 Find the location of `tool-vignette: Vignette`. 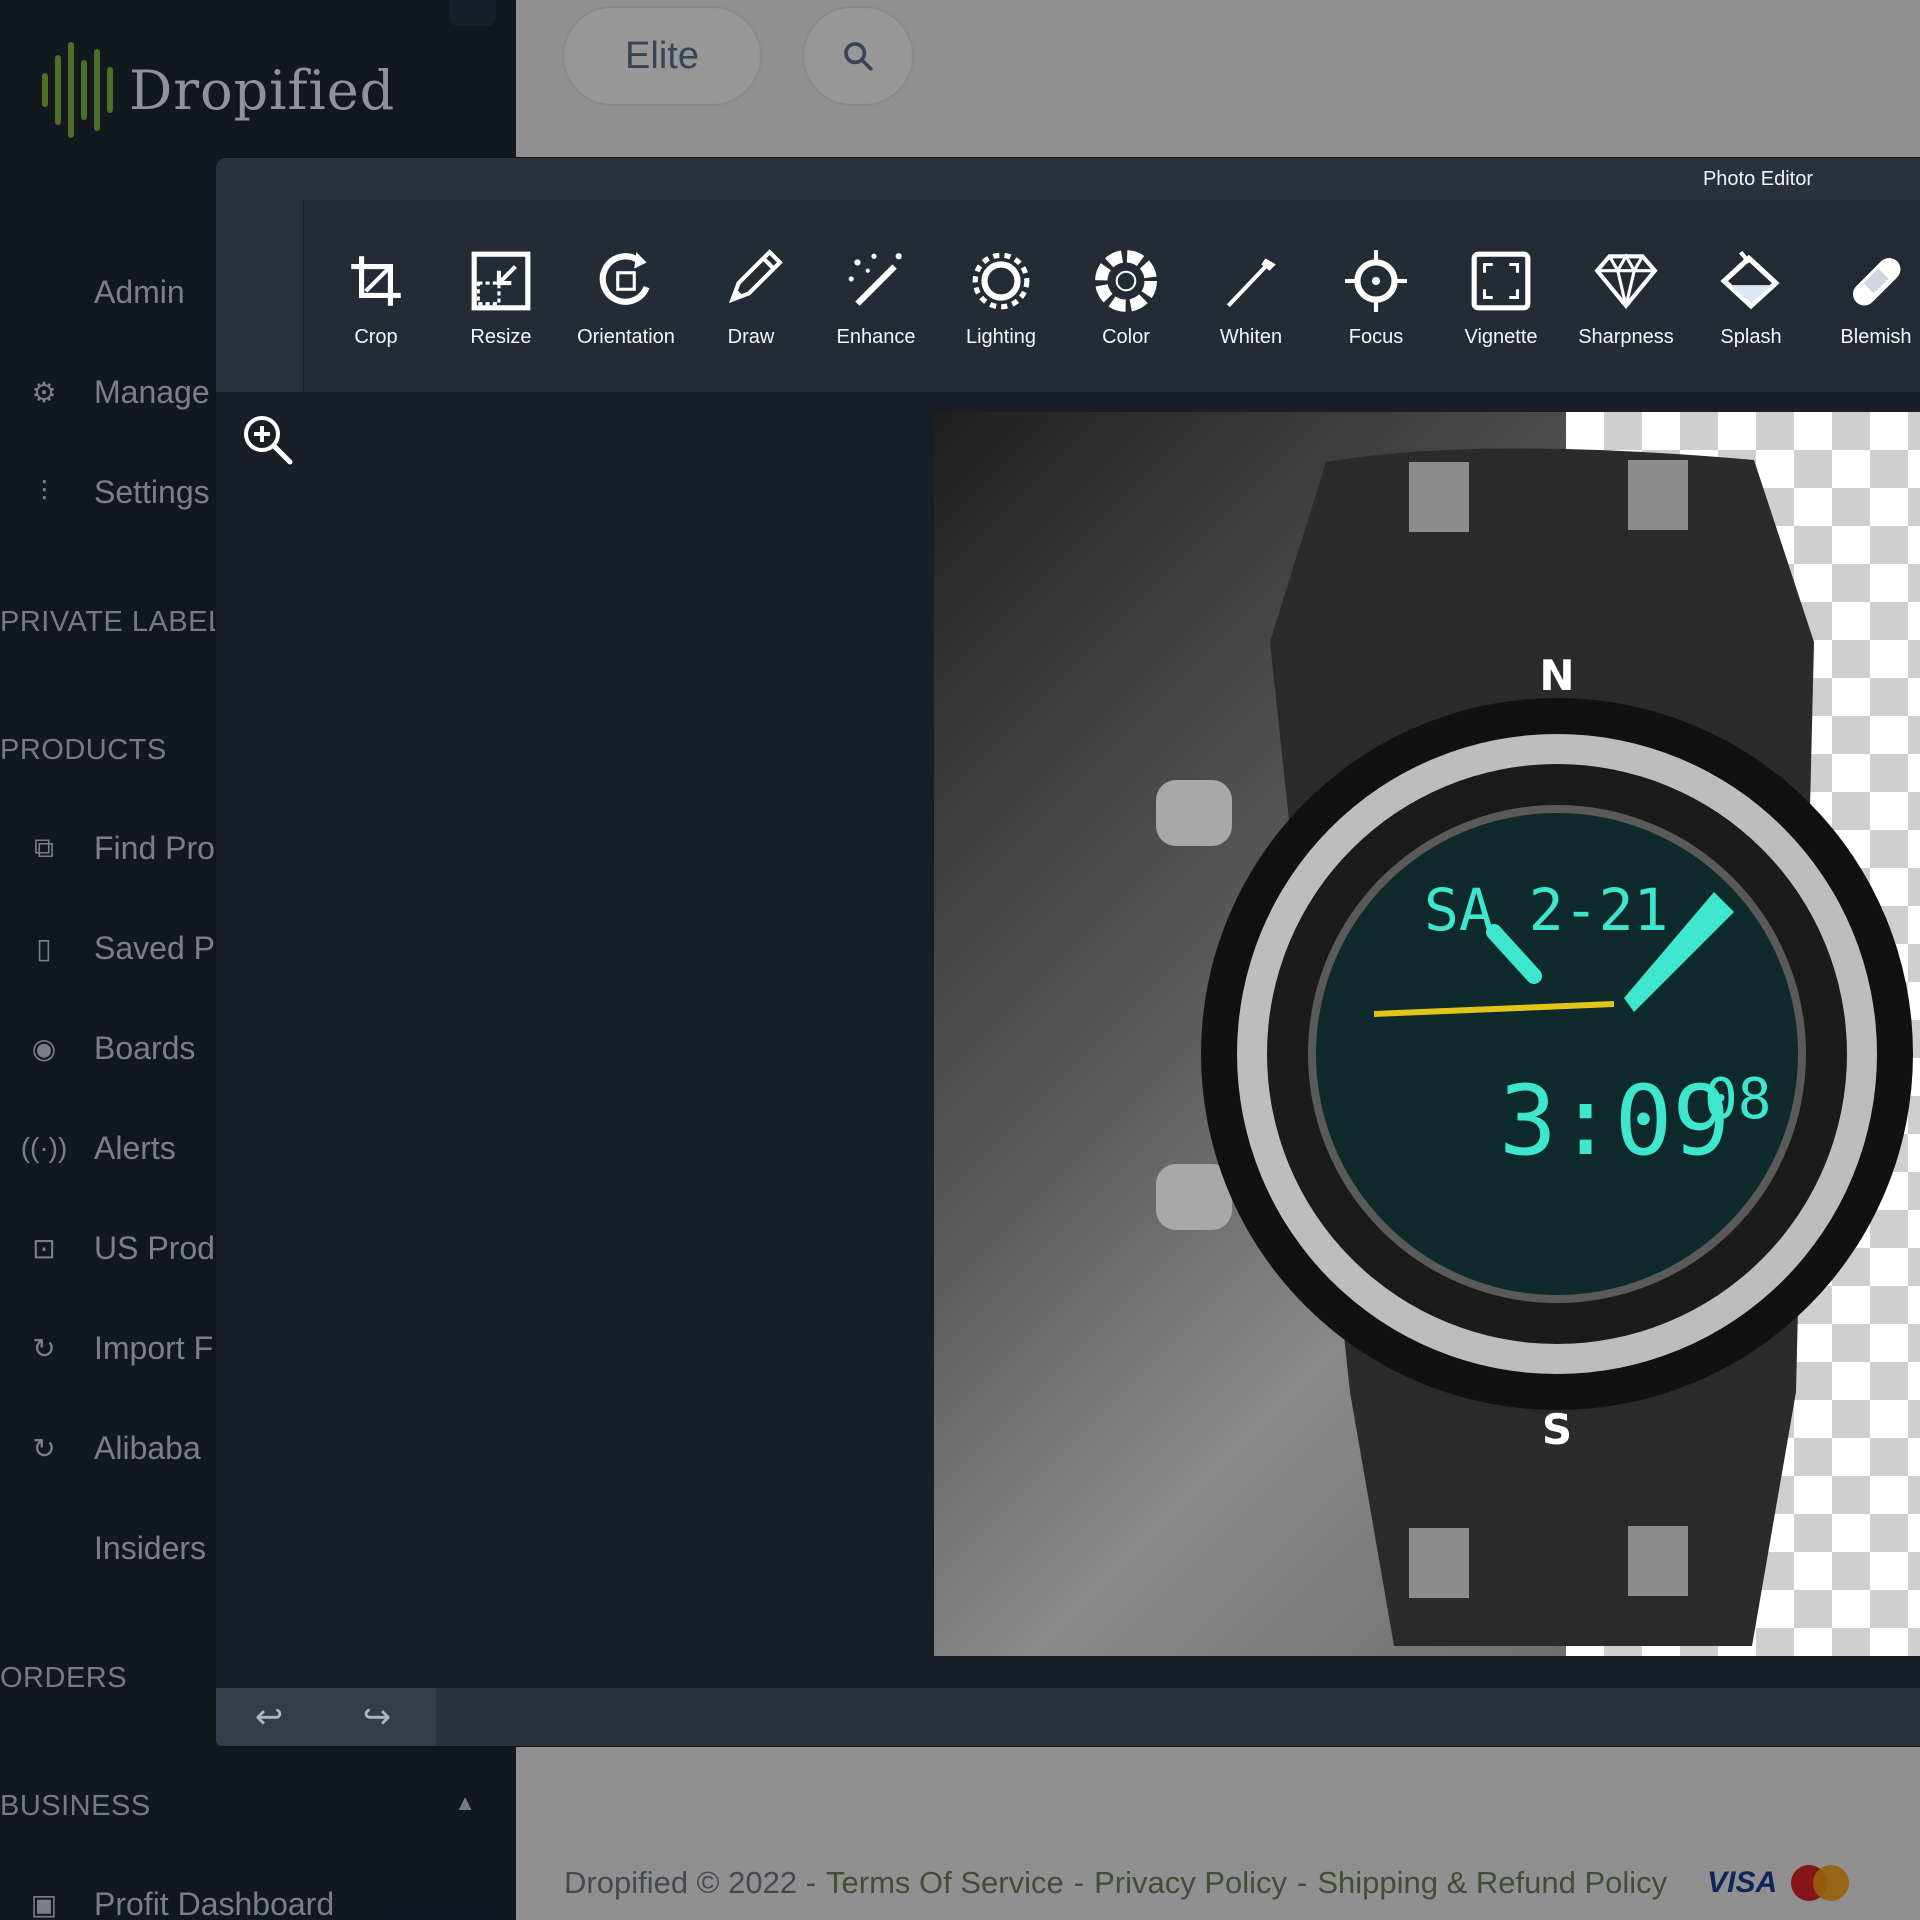

tool-vignette: Vignette is located at coordinates (1501, 298).